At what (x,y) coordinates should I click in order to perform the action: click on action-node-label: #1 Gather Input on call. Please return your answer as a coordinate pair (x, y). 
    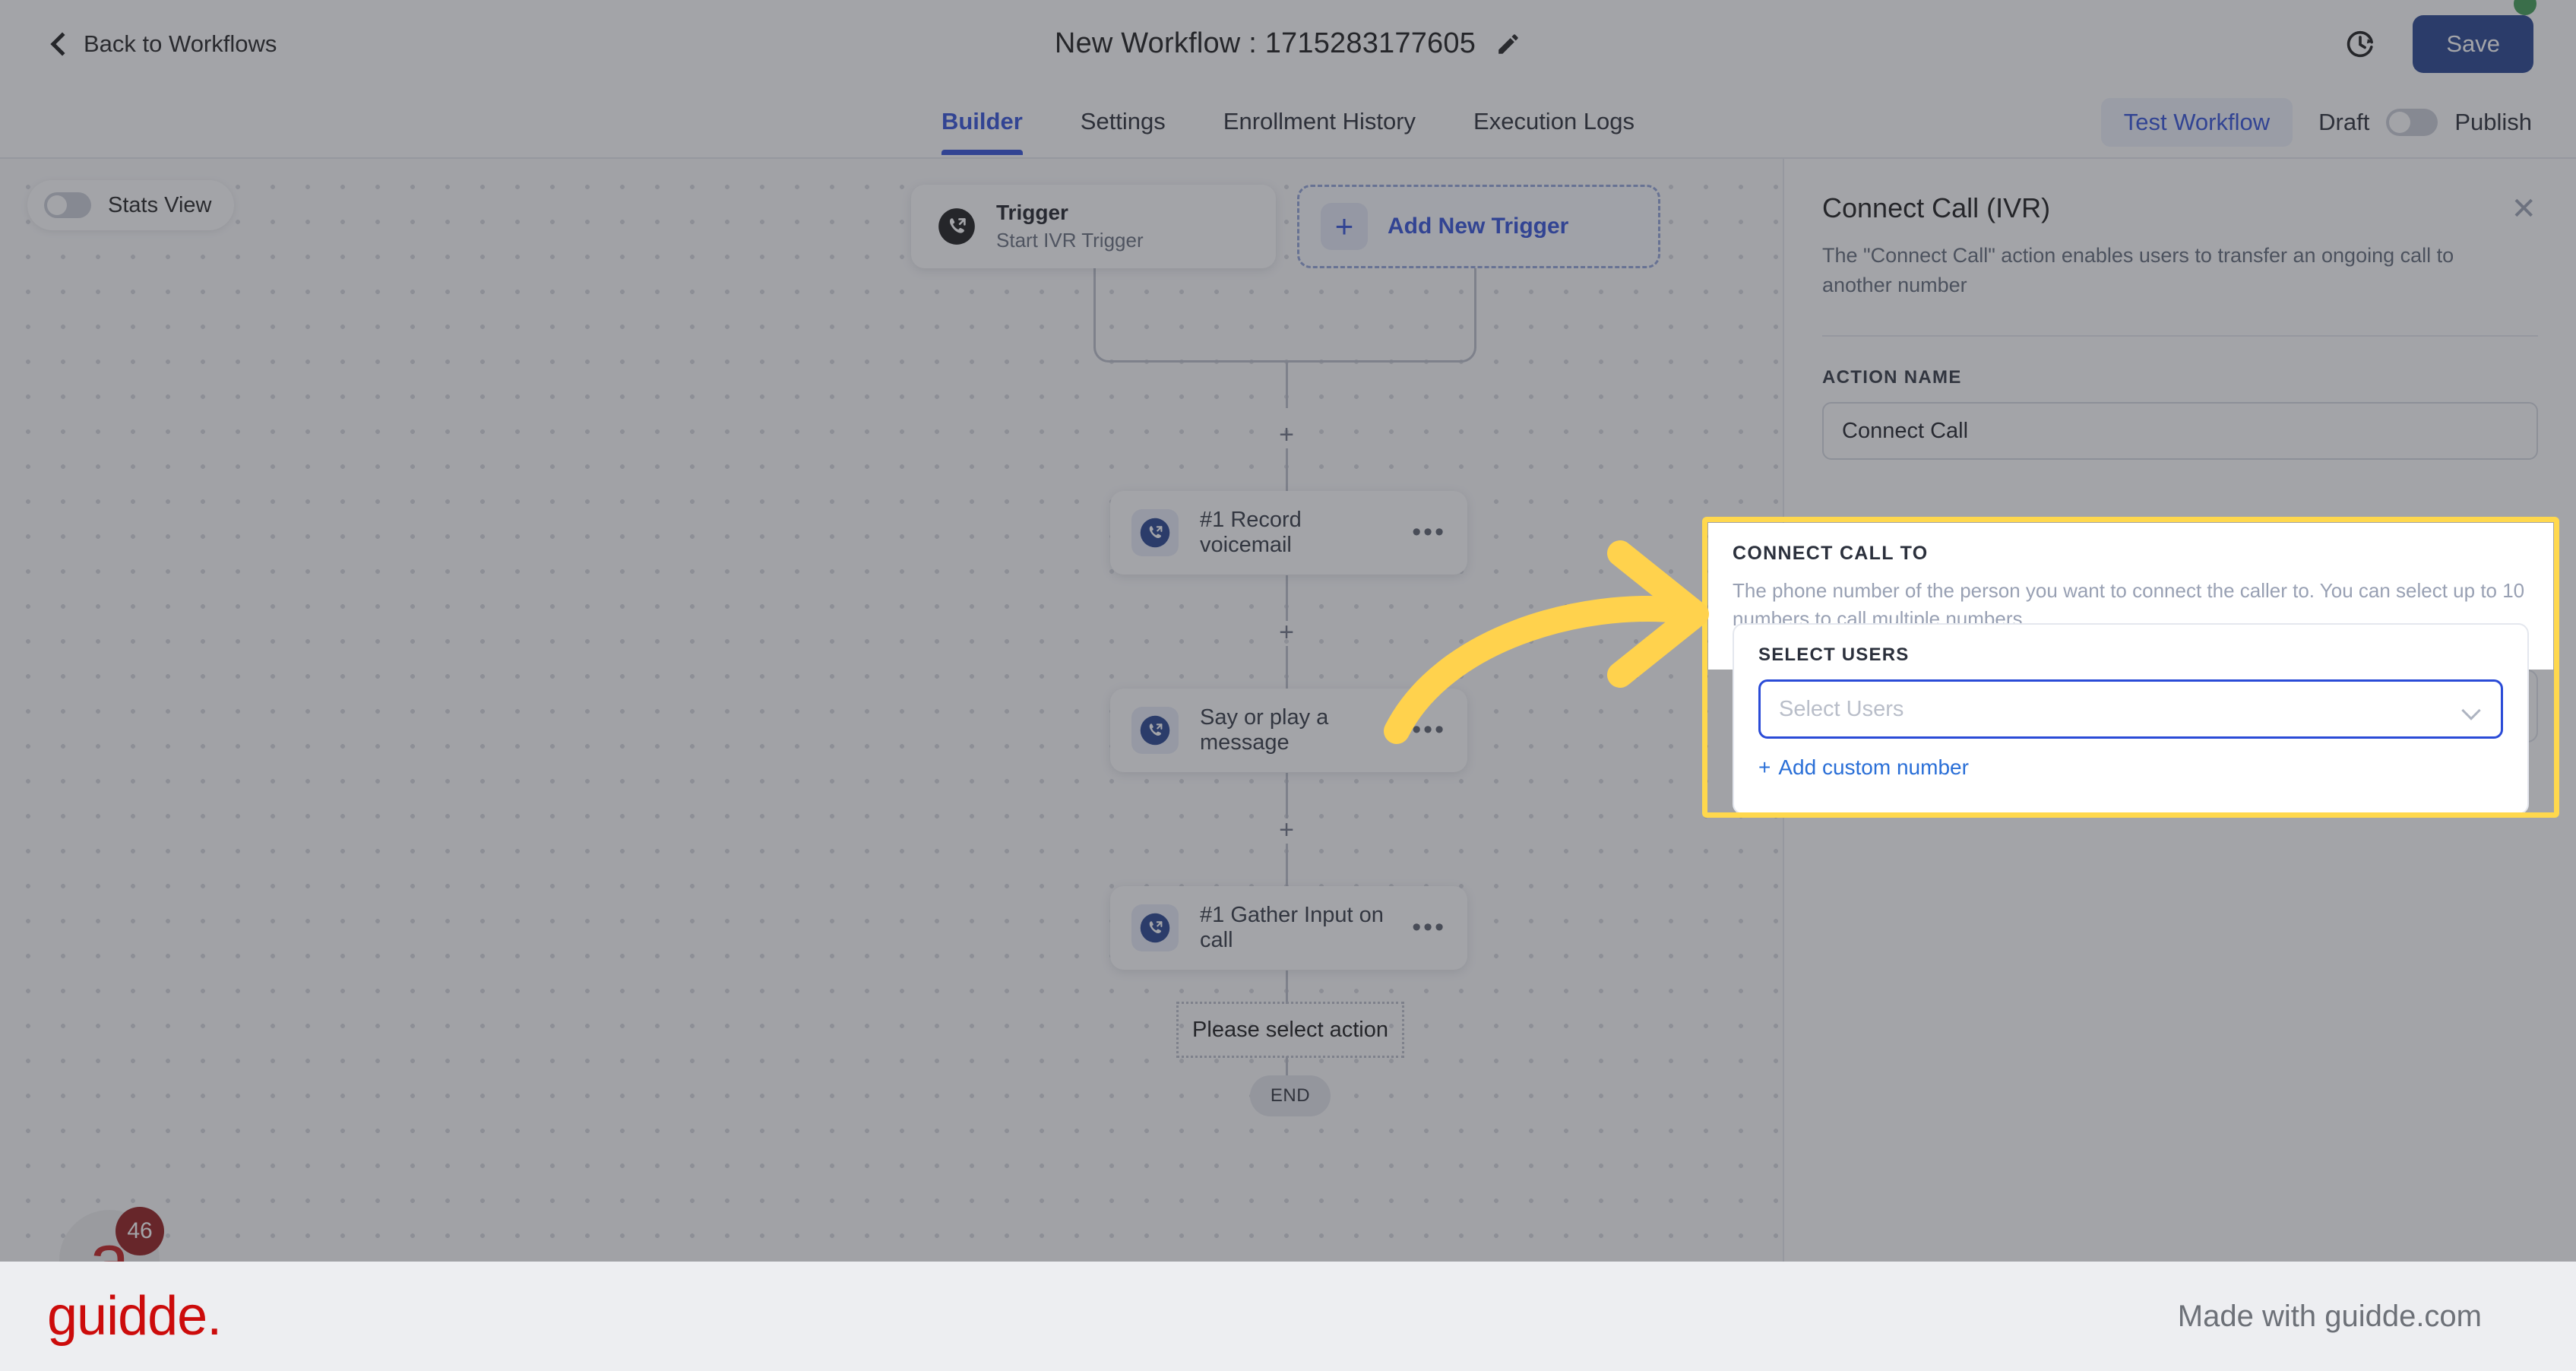
    Looking at the image, I should click on (1292, 927).